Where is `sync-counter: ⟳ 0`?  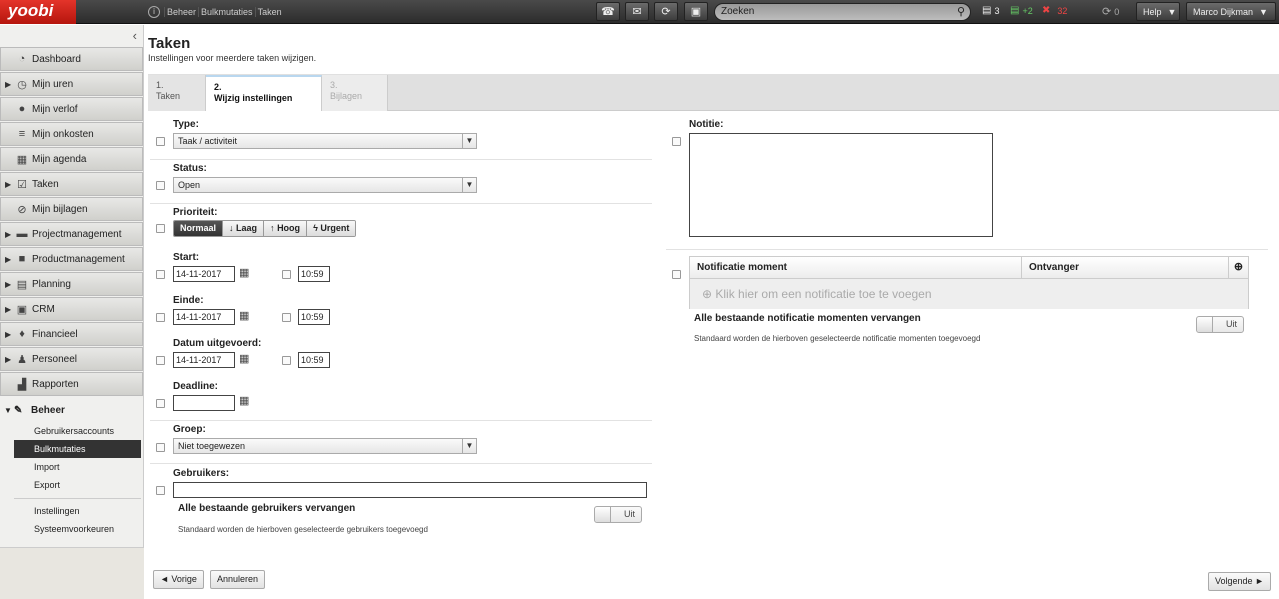 sync-counter: ⟳ 0 is located at coordinates (1110, 11).